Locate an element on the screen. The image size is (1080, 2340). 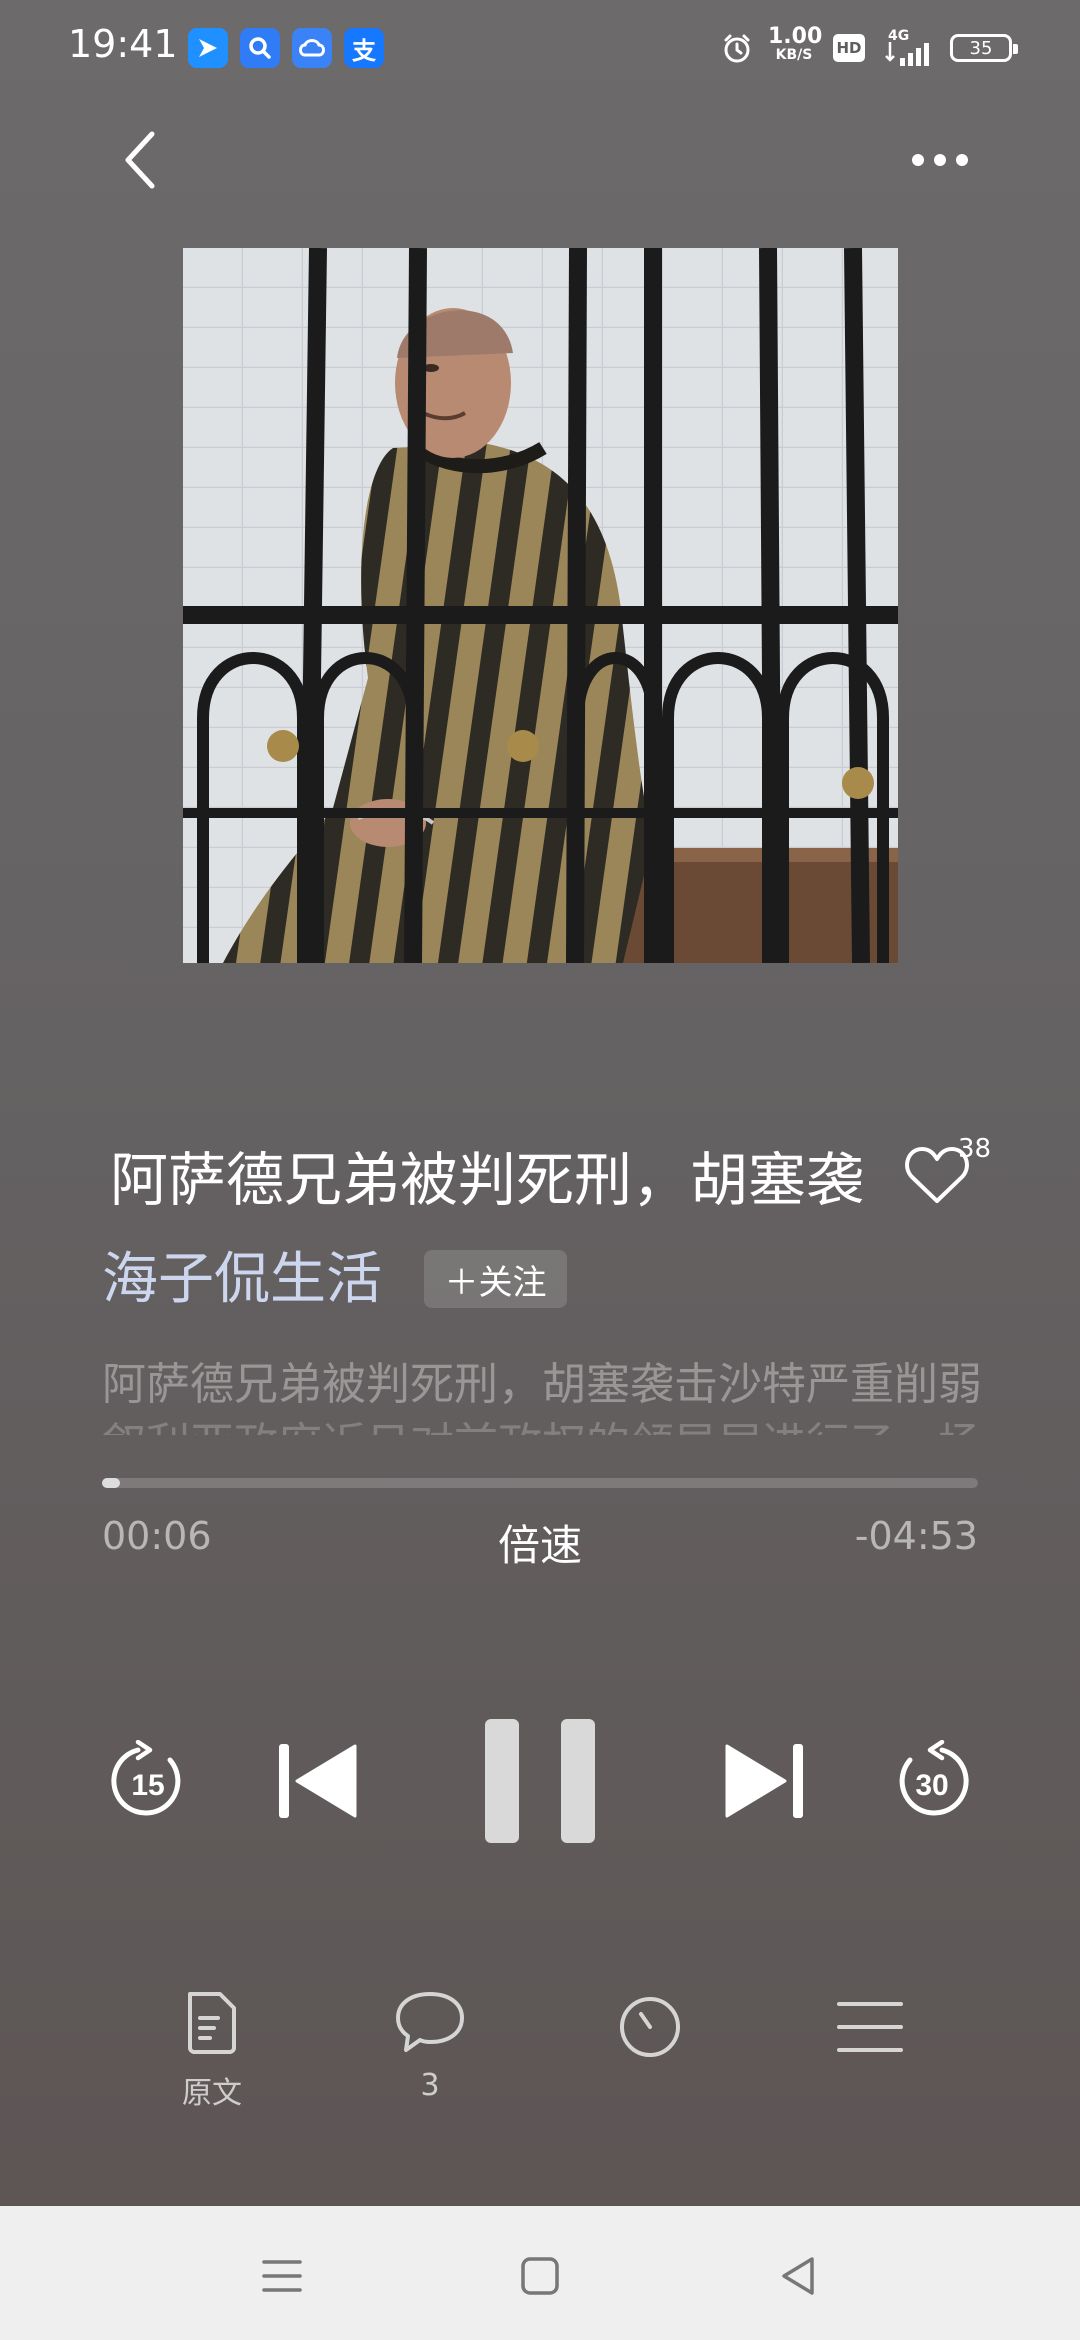
playback-speed-button: 倍速 is located at coordinates (540, 1542).